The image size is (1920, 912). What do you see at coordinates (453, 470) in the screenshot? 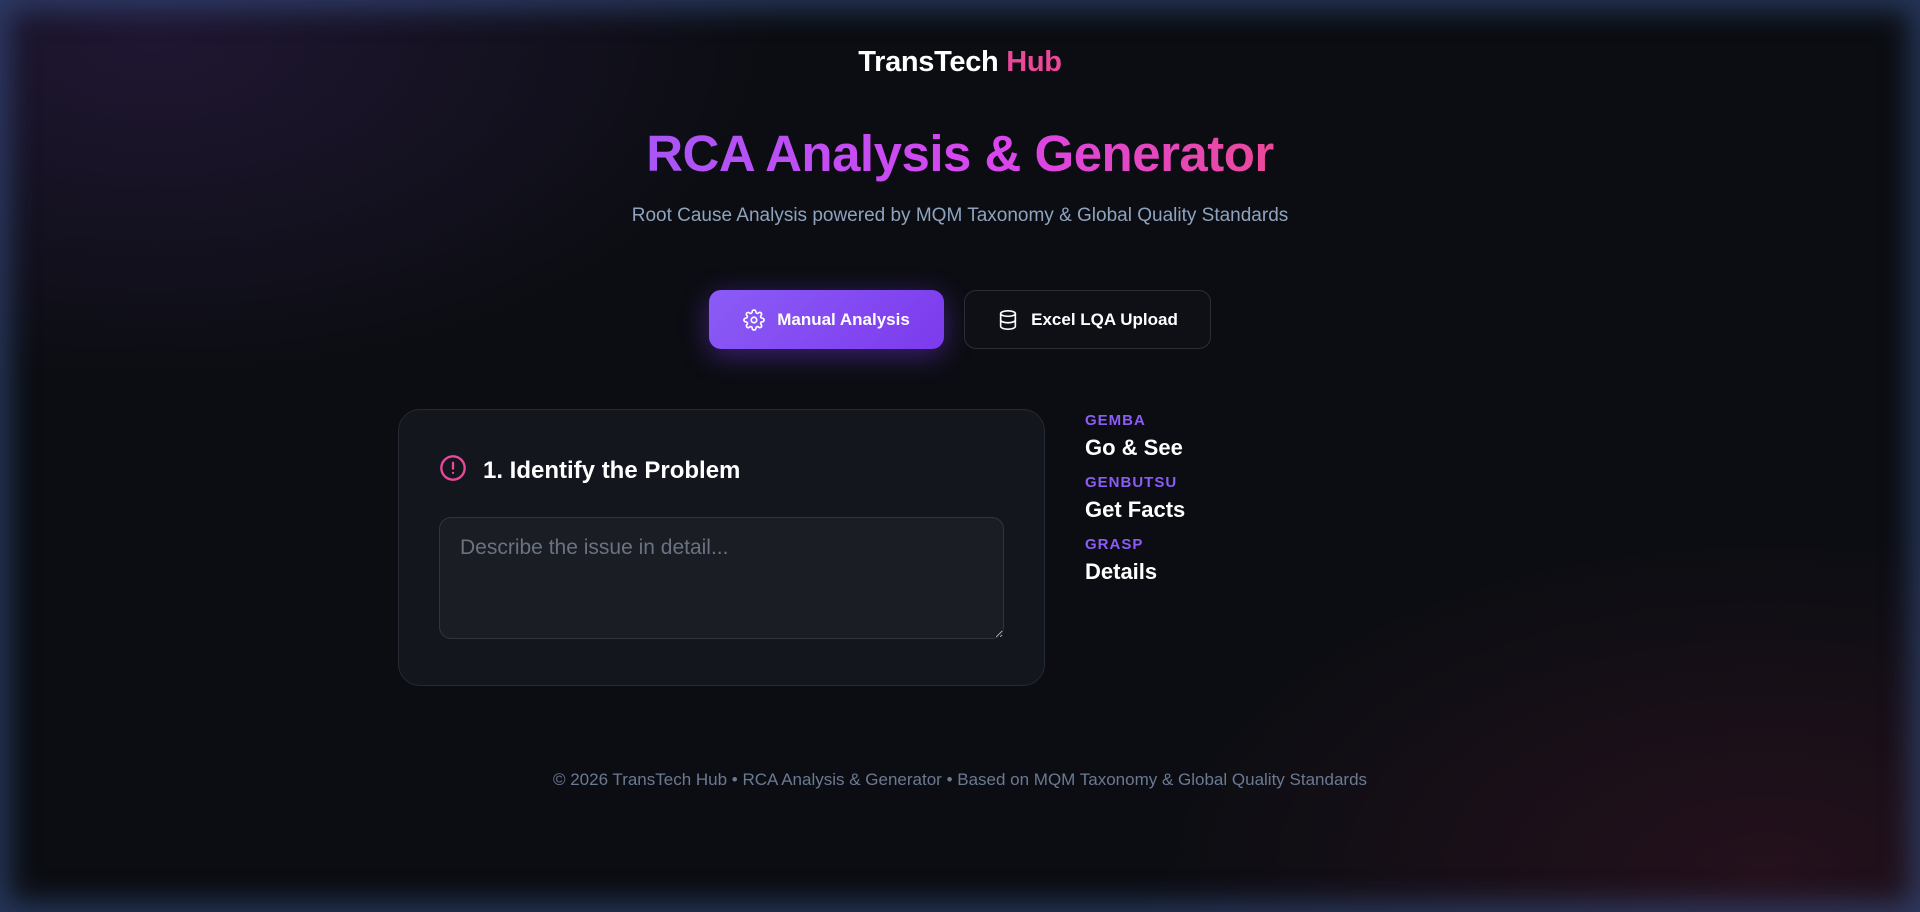
I see `alert-circle-icon` at bounding box center [453, 470].